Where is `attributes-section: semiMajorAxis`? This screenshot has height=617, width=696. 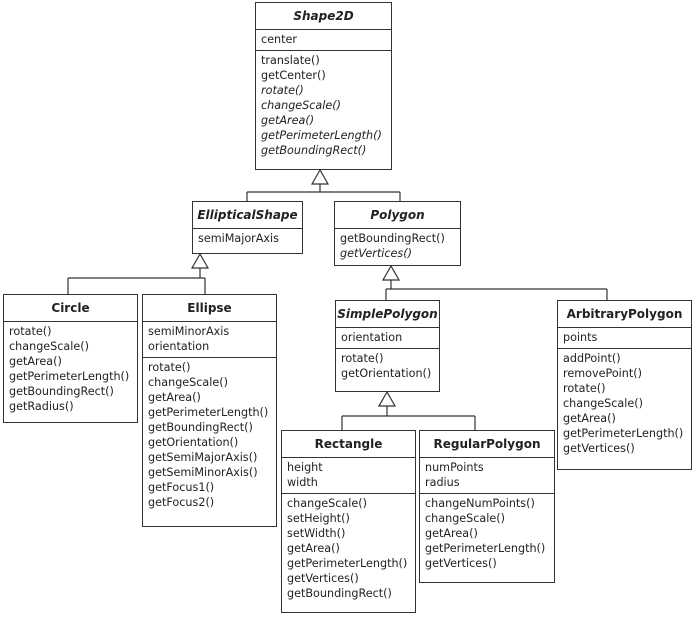 attributes-section: semiMajorAxis is located at coordinates (247, 239).